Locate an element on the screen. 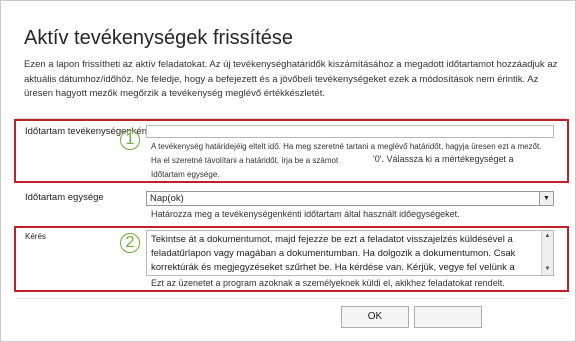 This screenshot has height=342, width=576. cancel-button is located at coordinates (448, 317).